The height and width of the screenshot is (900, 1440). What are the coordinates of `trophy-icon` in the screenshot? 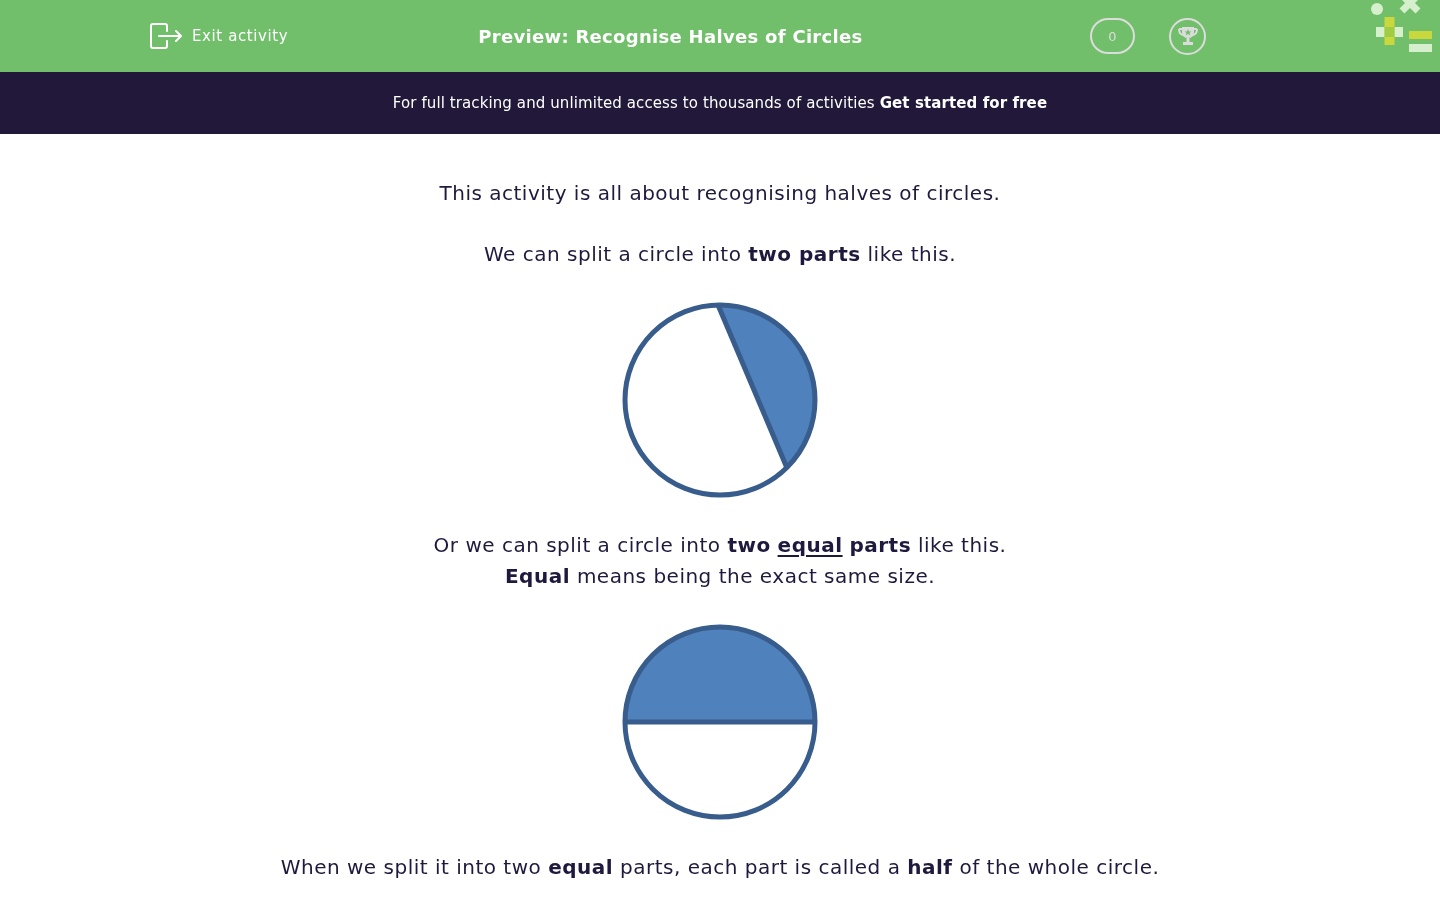 It's located at (1187, 36).